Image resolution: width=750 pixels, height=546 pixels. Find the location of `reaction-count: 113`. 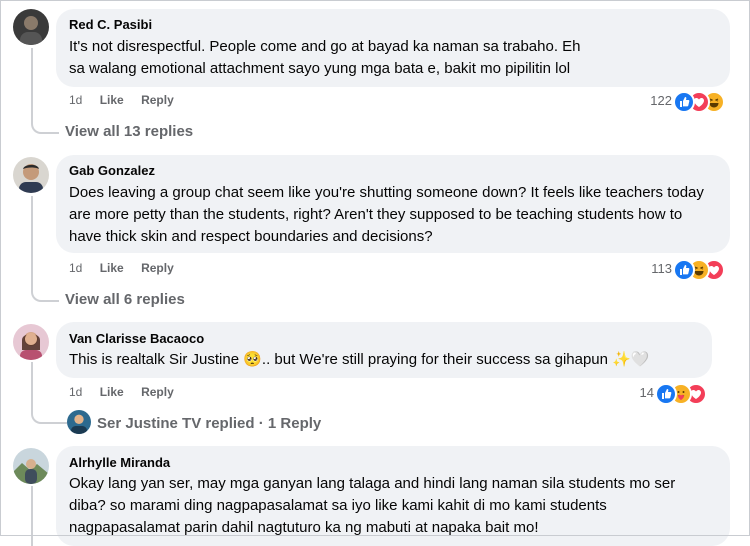

reaction-count: 113 is located at coordinates (651, 268).